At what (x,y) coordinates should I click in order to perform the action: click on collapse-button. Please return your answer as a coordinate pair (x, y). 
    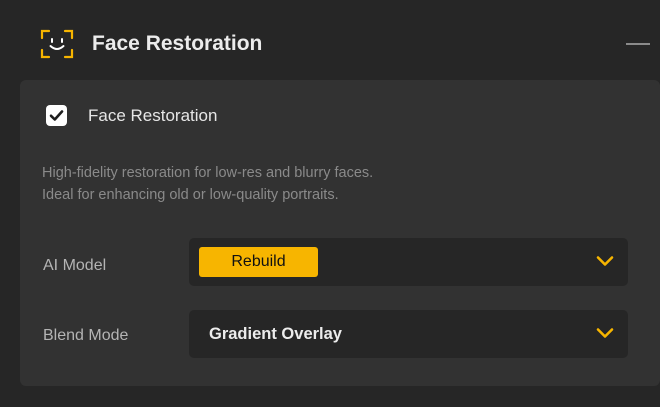
    Looking at the image, I should click on (638, 44).